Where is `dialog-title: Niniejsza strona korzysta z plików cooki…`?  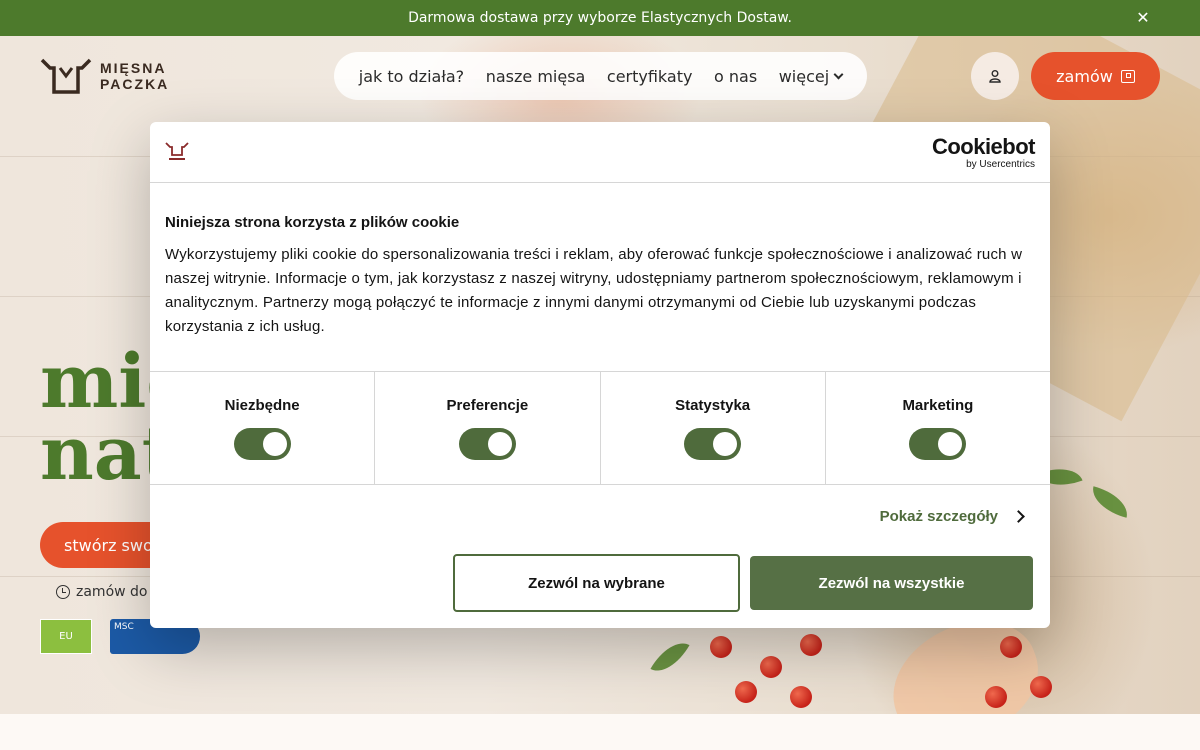
dialog-title: Niniejsza strona korzysta z plików cooki… is located at coordinates (312, 222).